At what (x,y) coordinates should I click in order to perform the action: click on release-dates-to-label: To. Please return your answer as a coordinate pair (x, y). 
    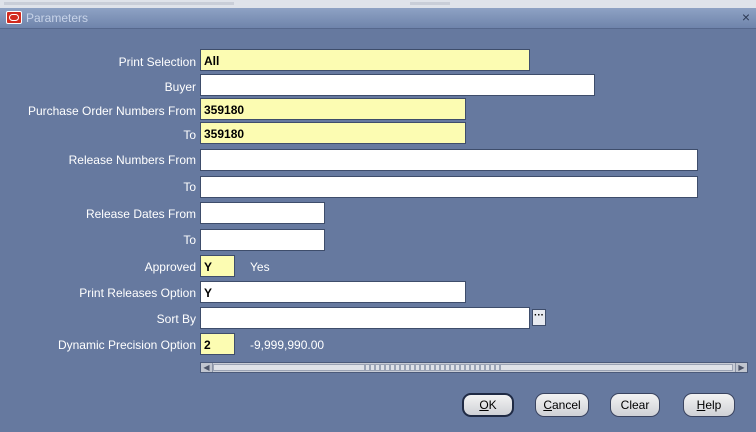
    Looking at the image, I should click on (189, 240).